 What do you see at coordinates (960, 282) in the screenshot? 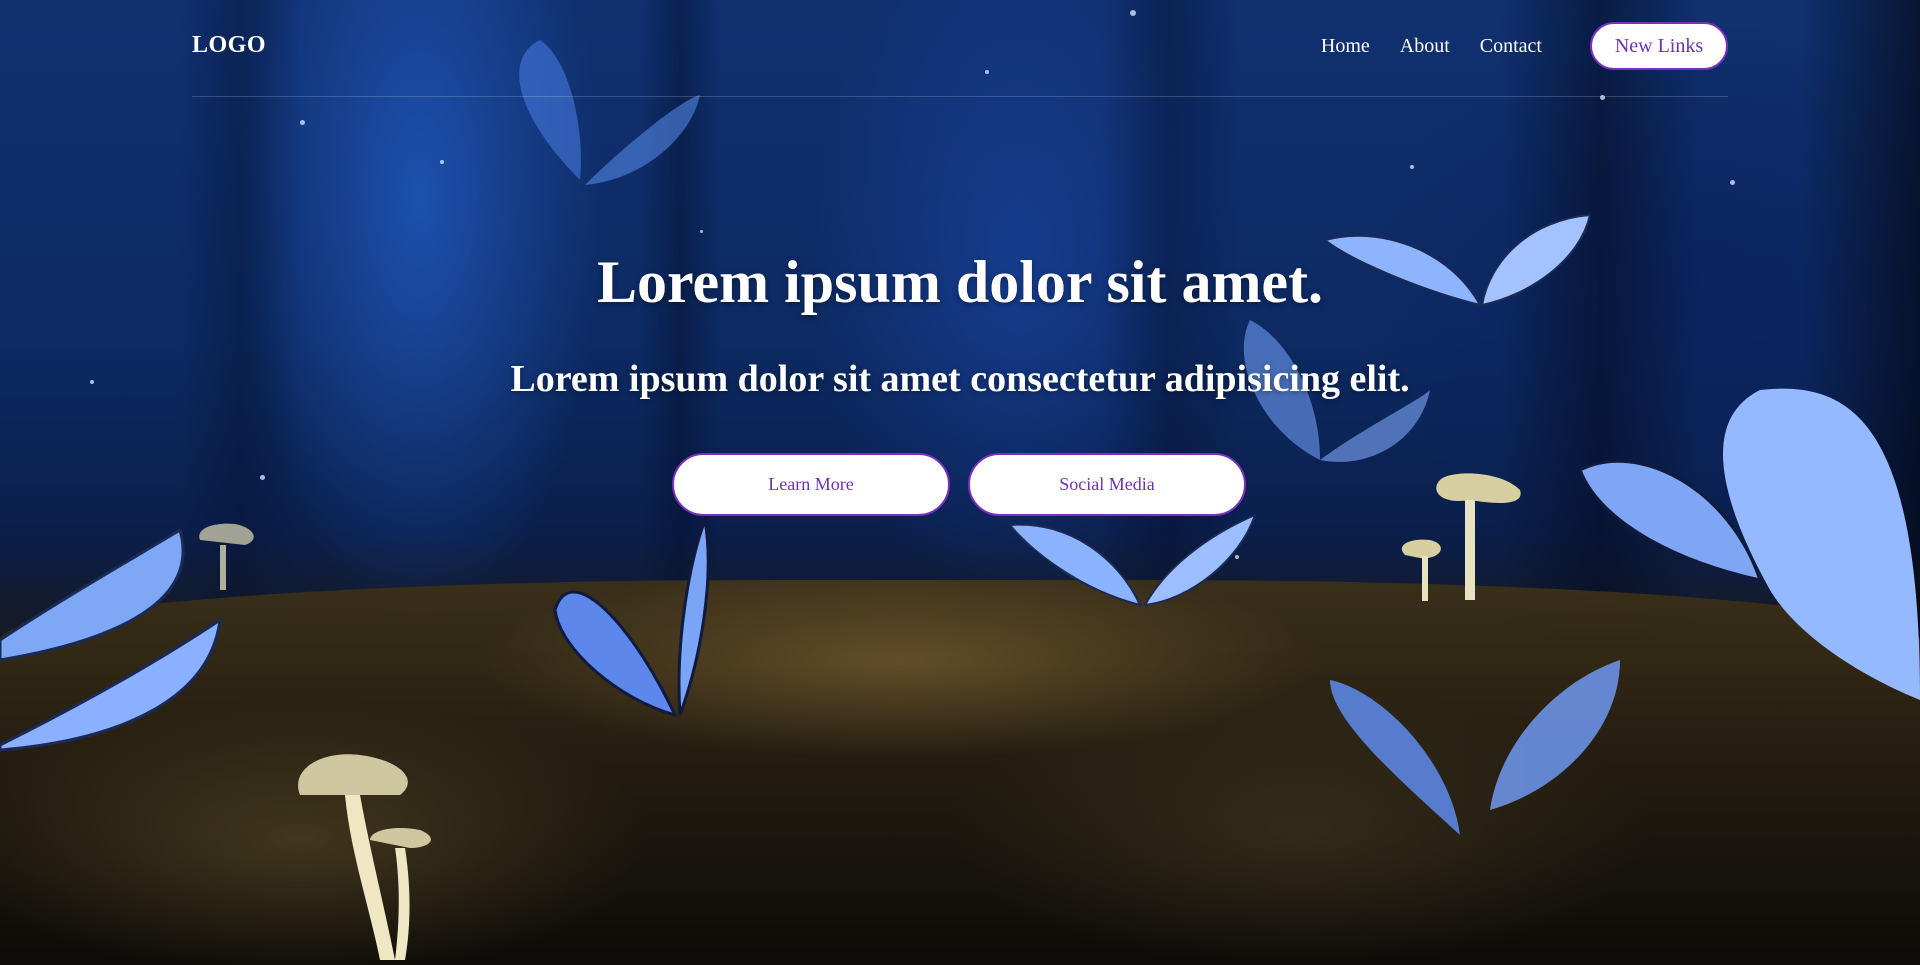
I see `hero-headline: Lorem ipsum dolor sit amet.` at bounding box center [960, 282].